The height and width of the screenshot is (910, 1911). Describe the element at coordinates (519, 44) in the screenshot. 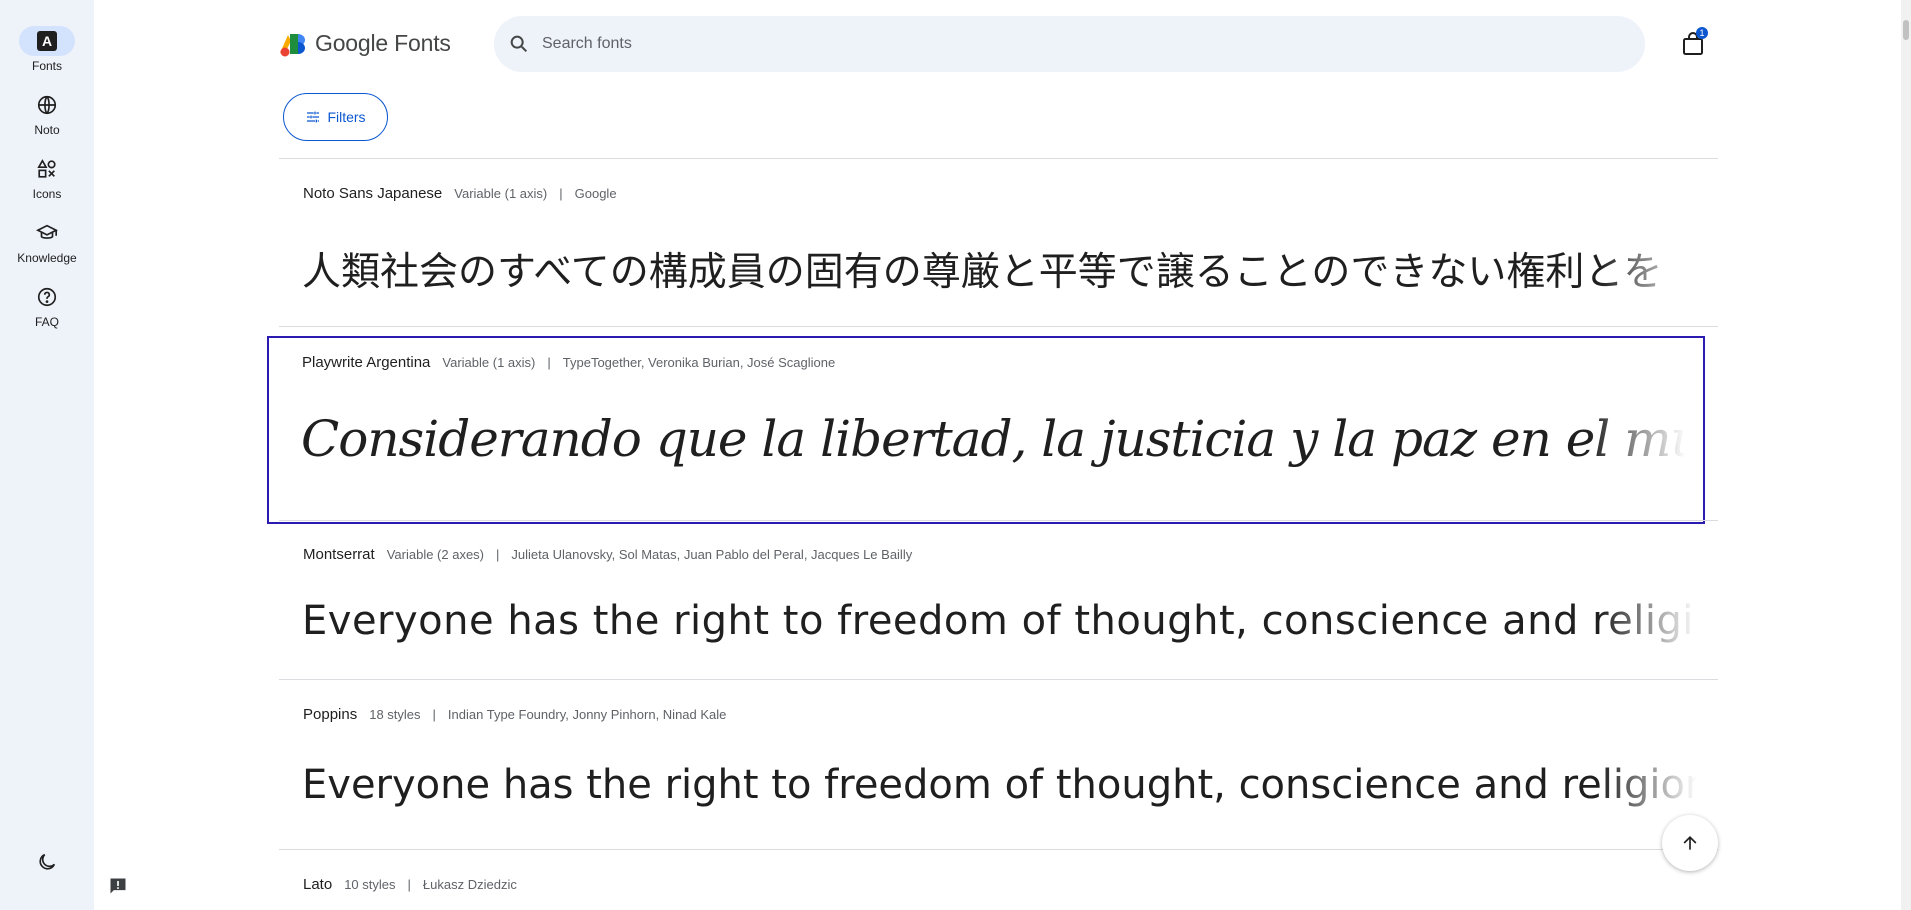

I see `search-icon` at that location.